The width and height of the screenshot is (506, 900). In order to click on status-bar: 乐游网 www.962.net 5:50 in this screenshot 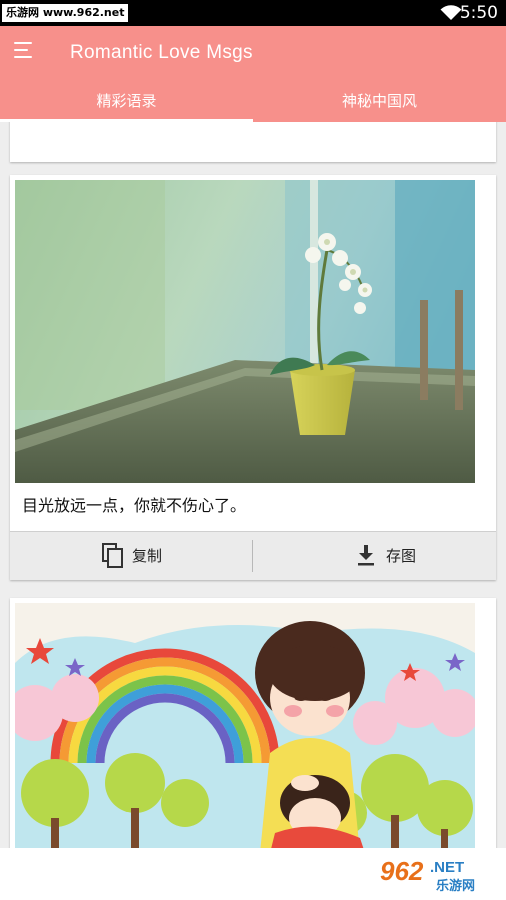, I will do `click(253, 13)`.